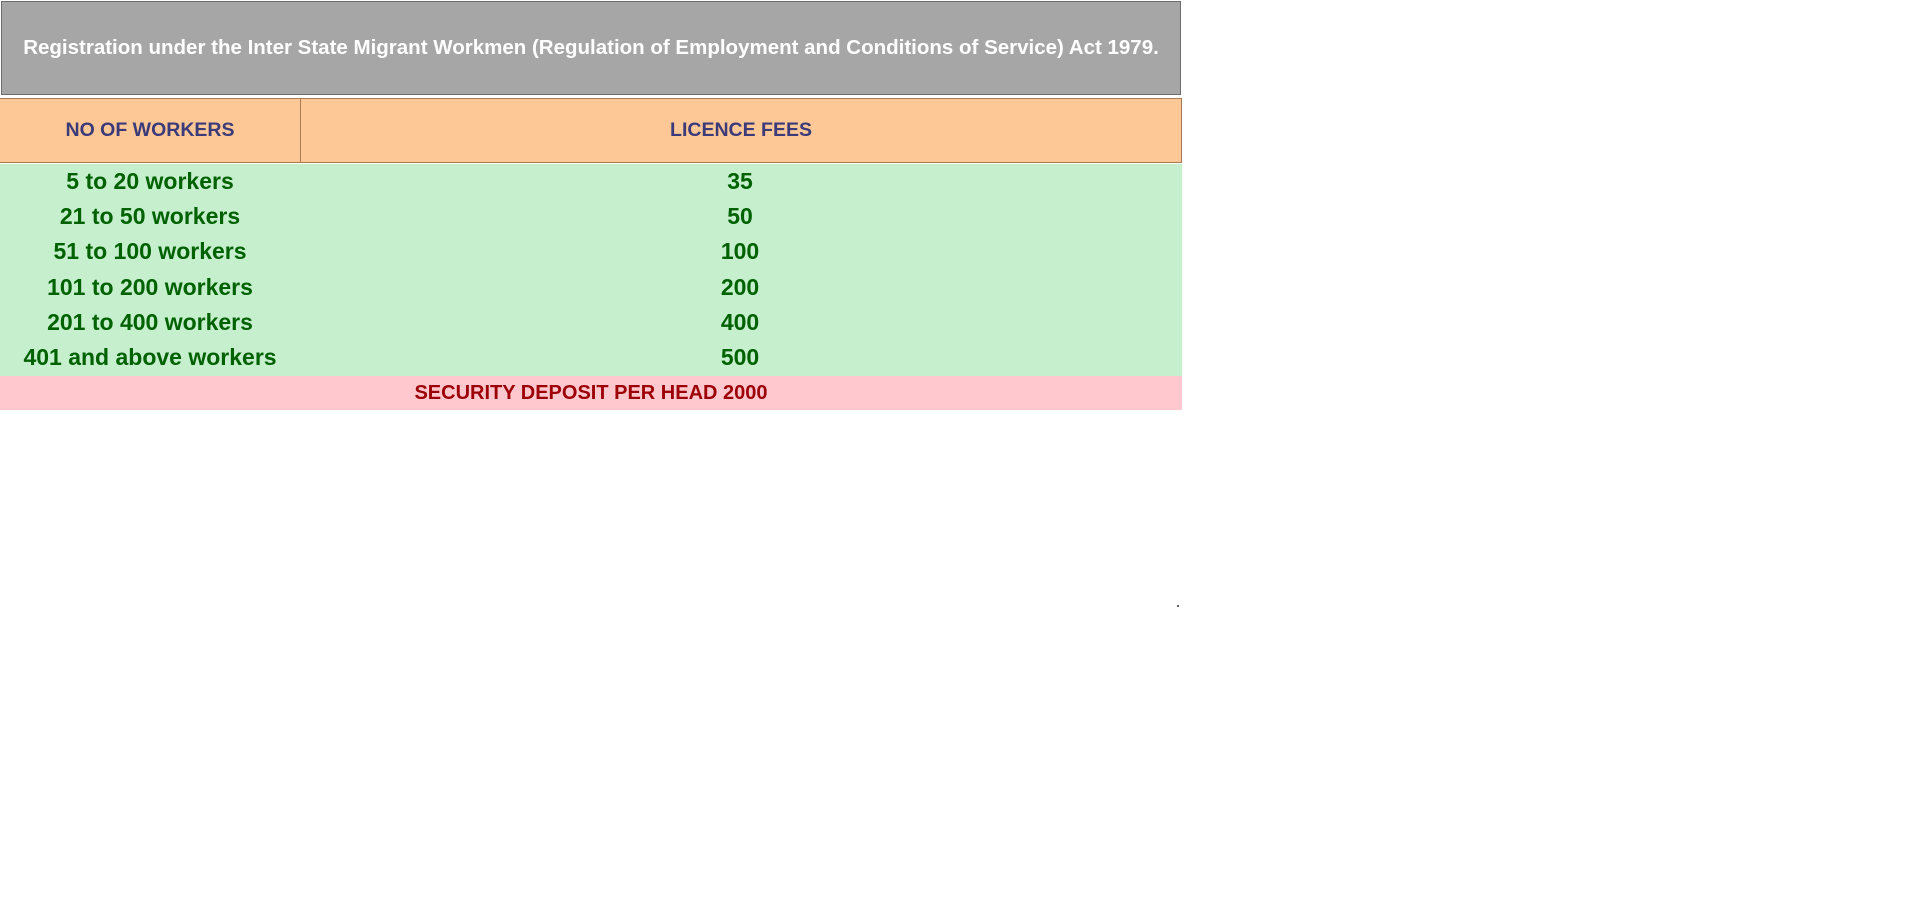 Image resolution: width=1914 pixels, height=915 pixels. I want to click on column-header-fees: LICENCE FEES, so click(741, 130).